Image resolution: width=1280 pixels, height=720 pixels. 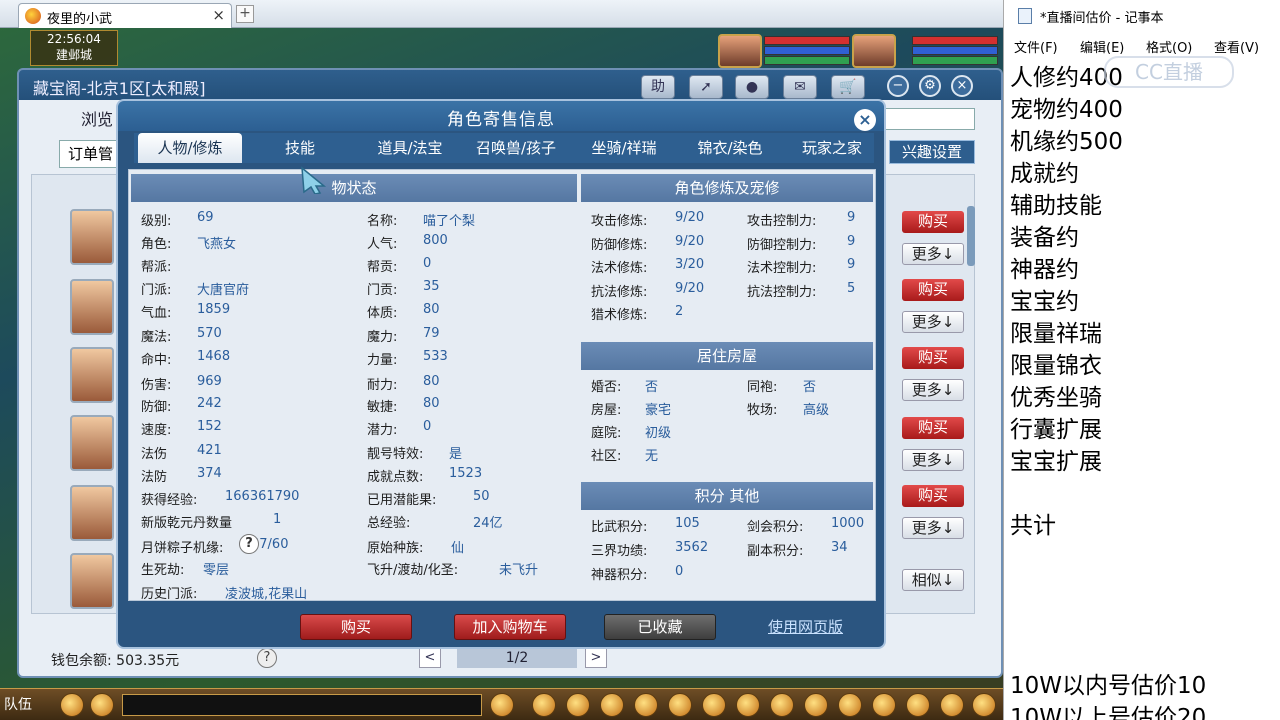 I want to click on emote-icon, so click(x=102, y=705).